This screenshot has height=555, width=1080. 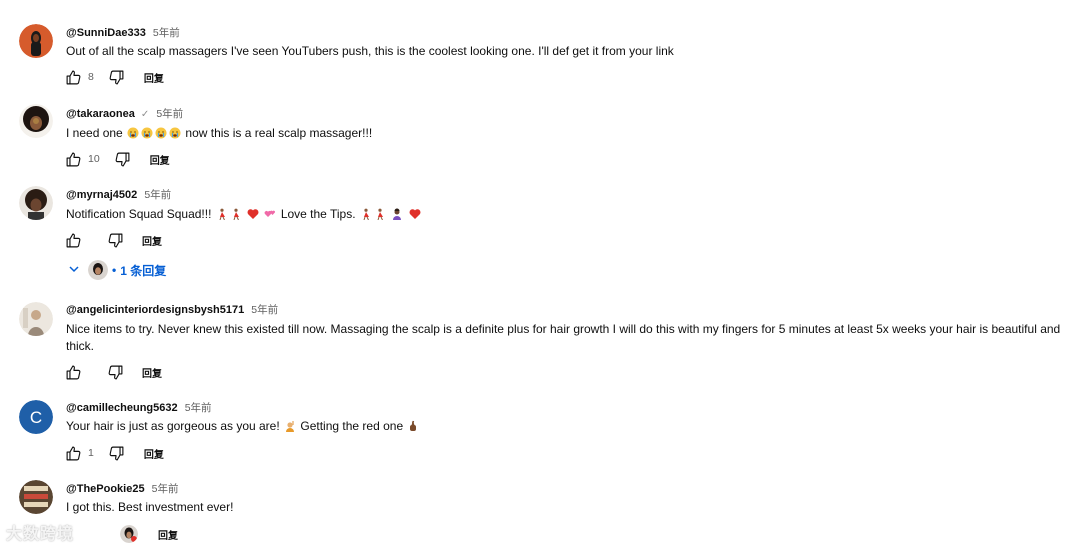 I want to click on comment-header: @myrnaj4502 5年前, so click(x=118, y=195).